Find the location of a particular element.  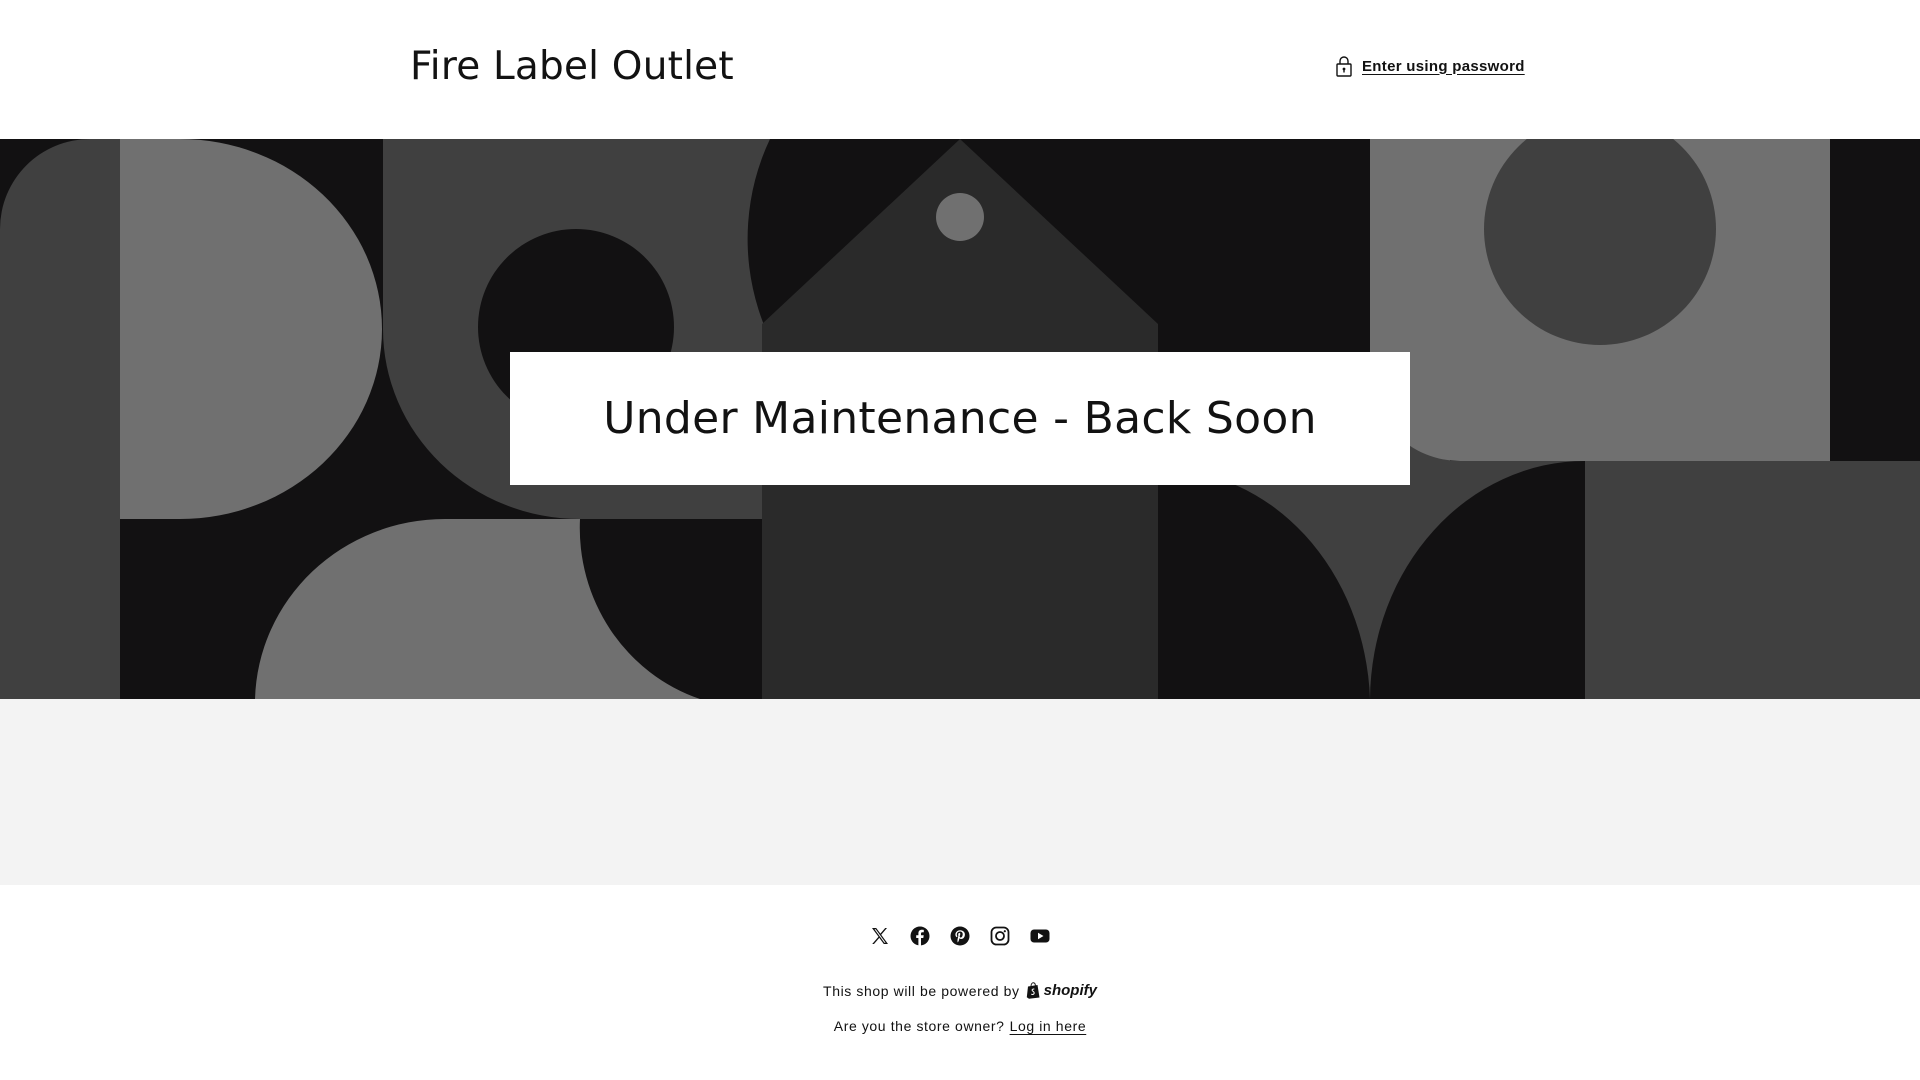

owner-prompt: Are you the store owner? is located at coordinates (919, 1026).